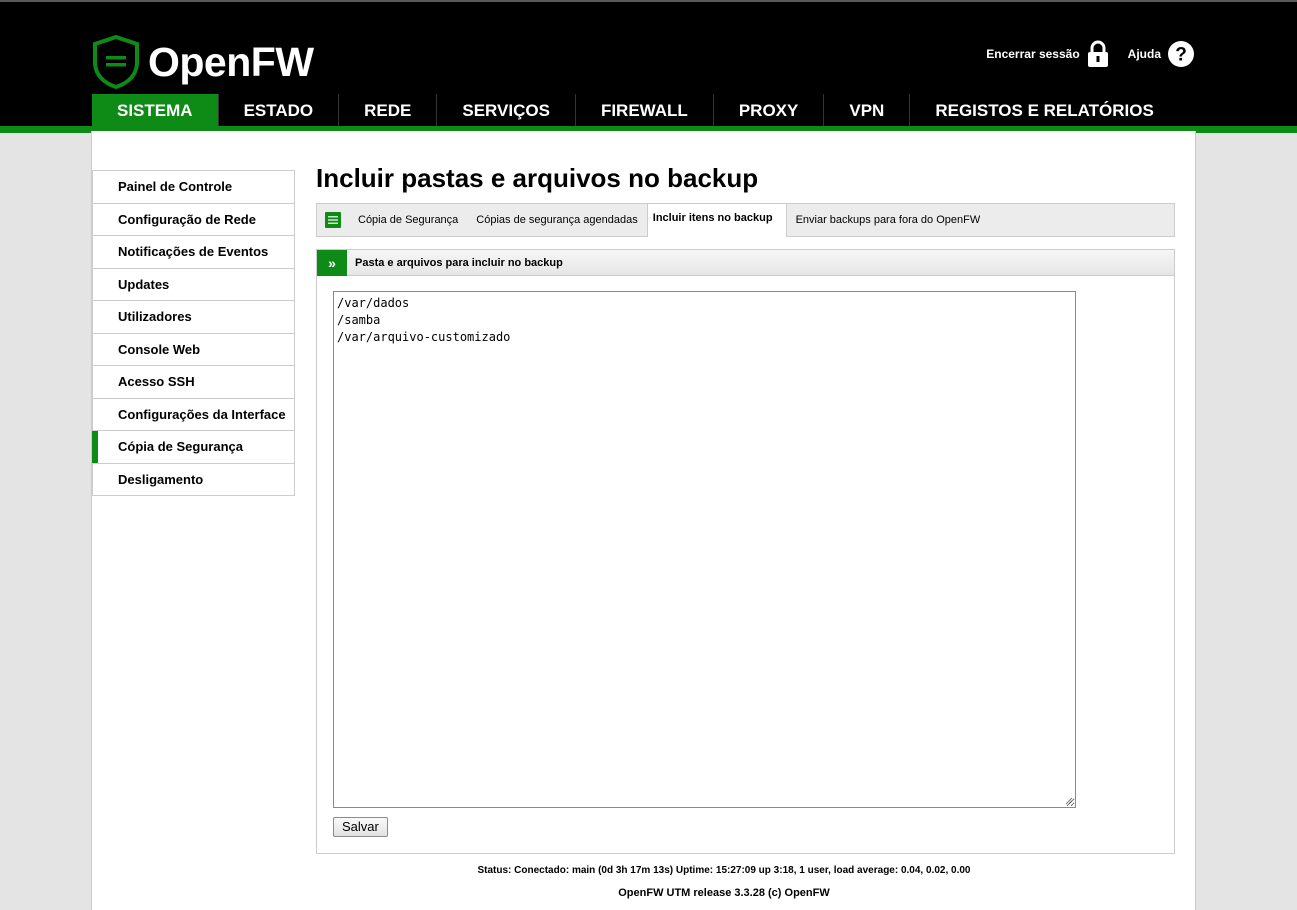  What do you see at coordinates (193, 479) in the screenshot?
I see `sidebar-item-desligamento: Desligamento` at bounding box center [193, 479].